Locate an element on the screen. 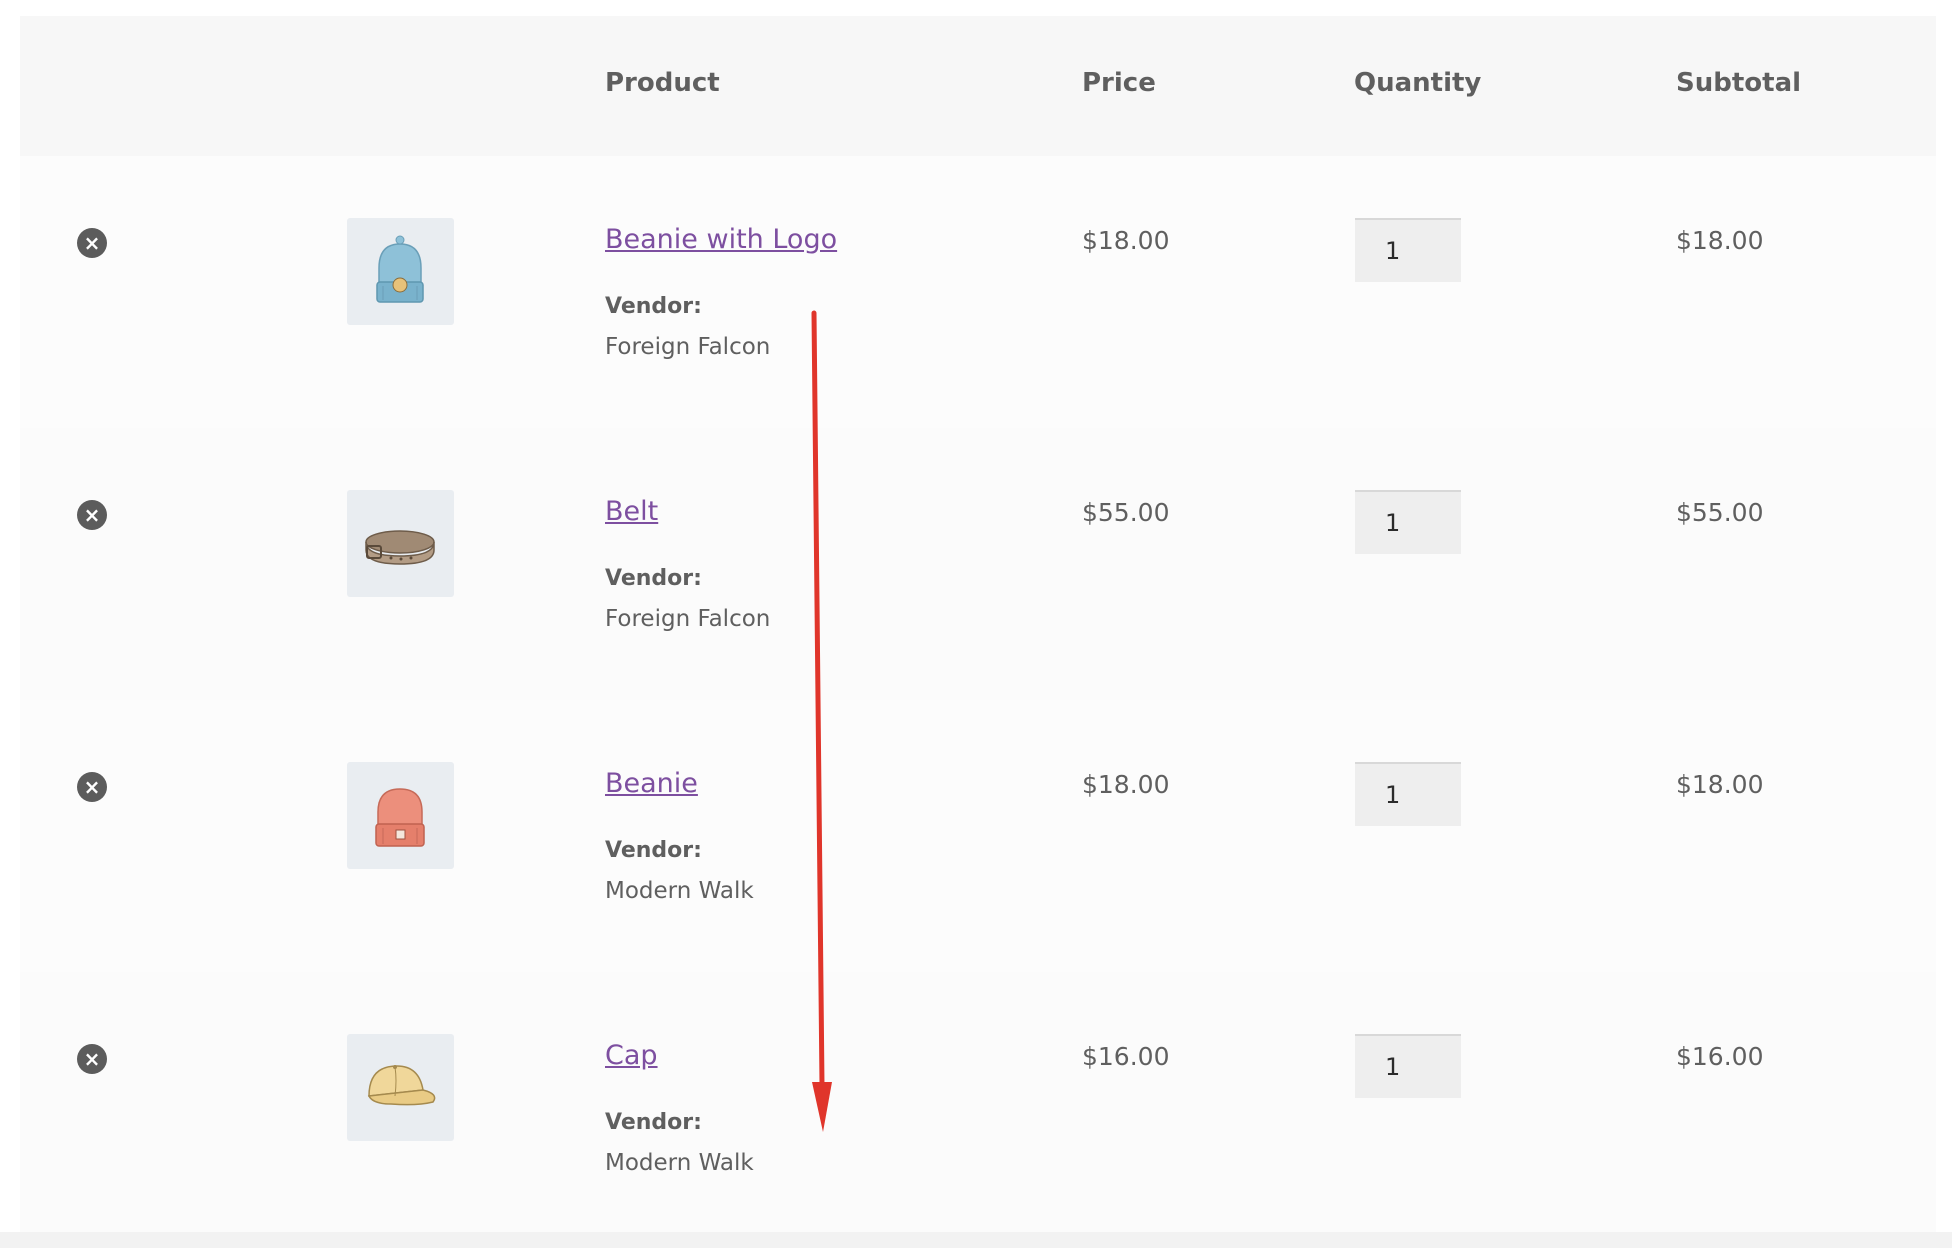 Image resolution: width=1952 pixels, height=1248 pixels. product-subtotal: $55.00 is located at coordinates (1720, 512).